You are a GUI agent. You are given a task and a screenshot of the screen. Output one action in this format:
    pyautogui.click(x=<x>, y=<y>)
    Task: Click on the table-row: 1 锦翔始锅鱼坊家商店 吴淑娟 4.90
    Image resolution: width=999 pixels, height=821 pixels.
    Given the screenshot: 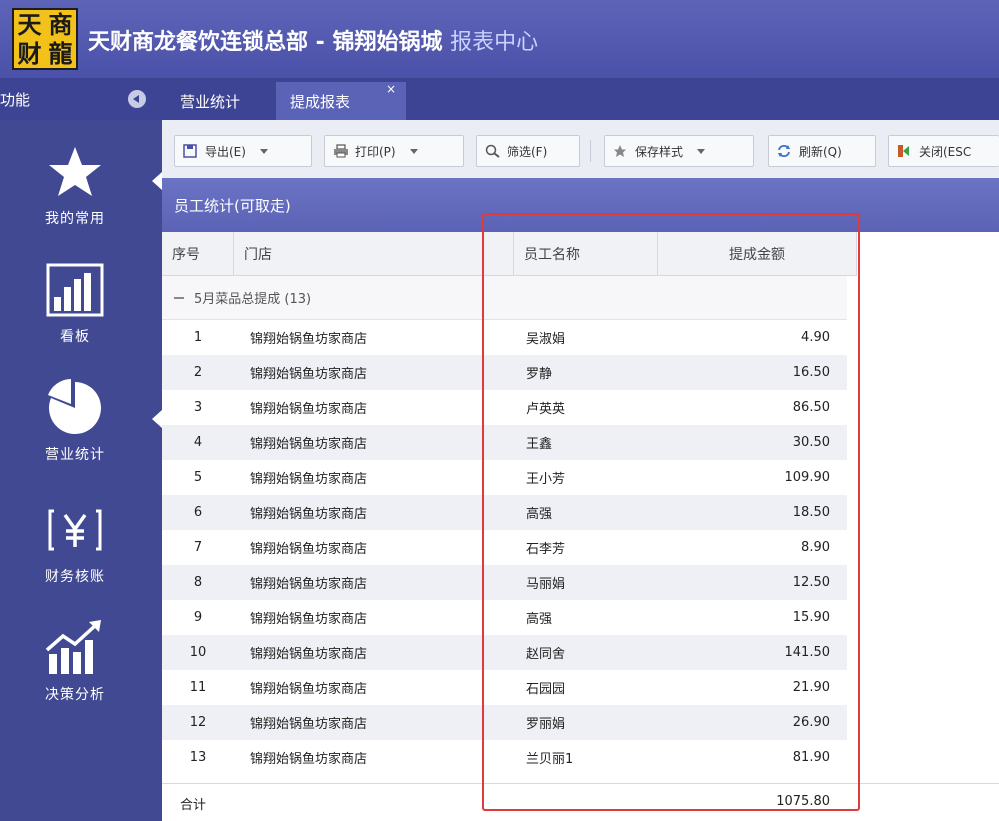 What is the action you would take?
    pyautogui.click(x=504, y=337)
    